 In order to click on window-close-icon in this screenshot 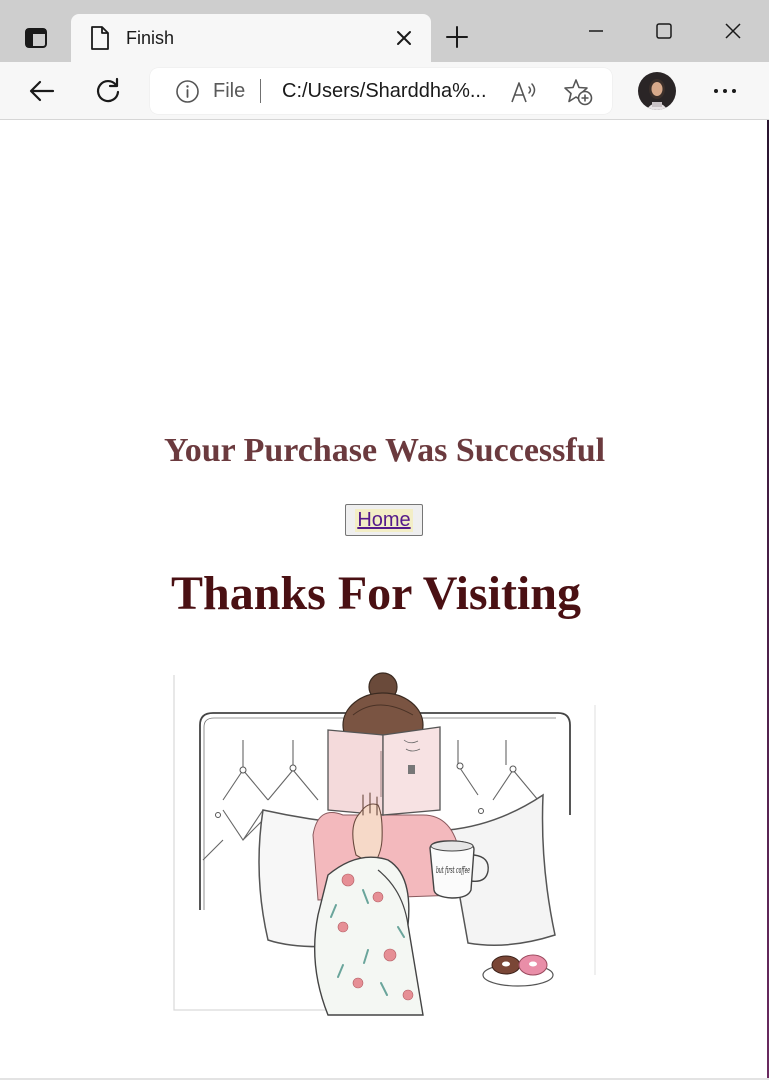, I will do `click(733, 31)`.